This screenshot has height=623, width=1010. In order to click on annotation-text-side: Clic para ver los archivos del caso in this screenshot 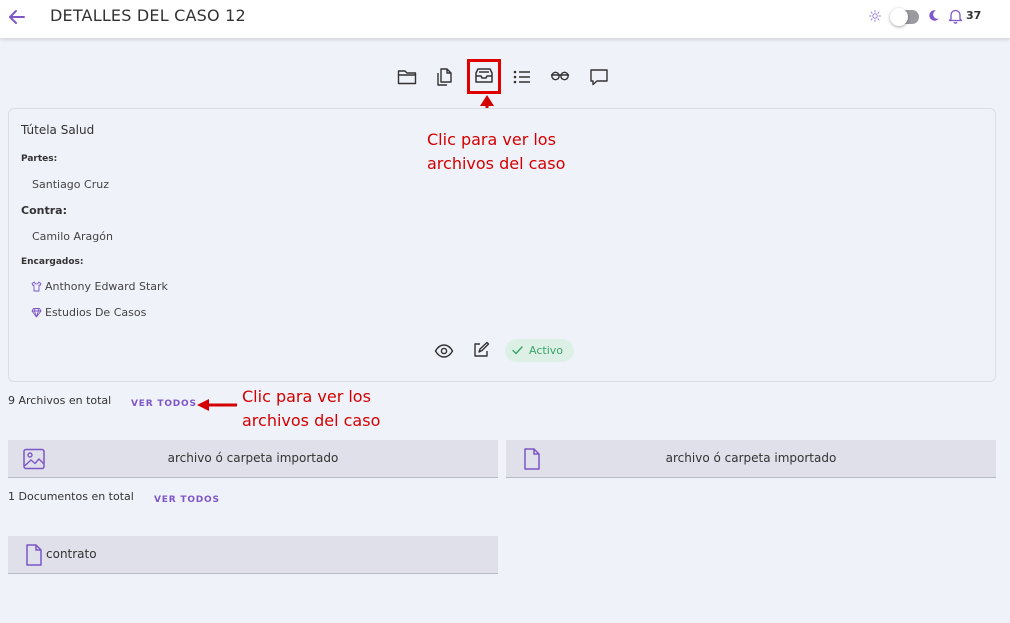, I will do `click(311, 409)`.